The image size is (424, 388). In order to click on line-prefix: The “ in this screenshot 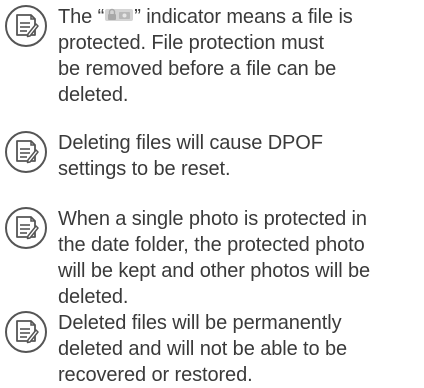, I will do `click(81, 17)`.